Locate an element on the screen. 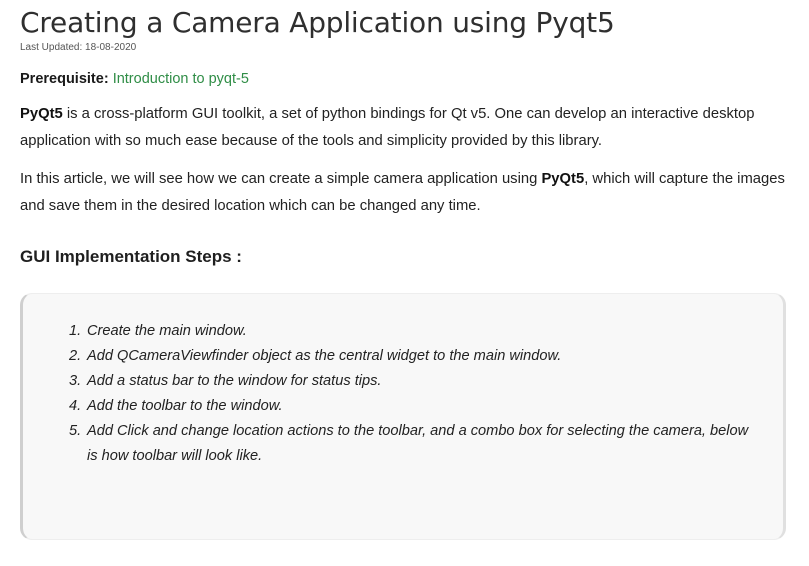 This screenshot has height=566, width=809. step-text: Create the main window. is located at coordinates (167, 331).